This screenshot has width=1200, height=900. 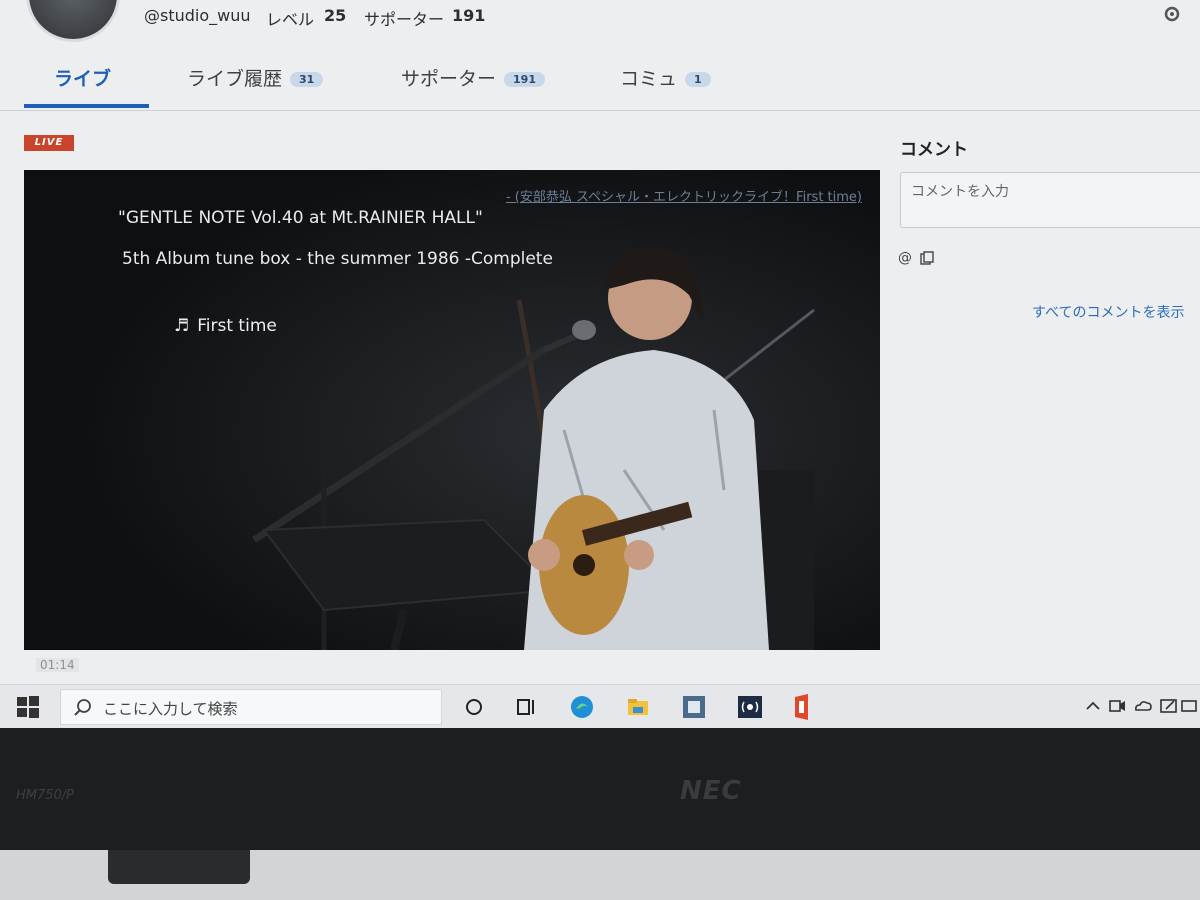 I want to click on comment-input-placeholder: コメントを入力, so click(x=960, y=192).